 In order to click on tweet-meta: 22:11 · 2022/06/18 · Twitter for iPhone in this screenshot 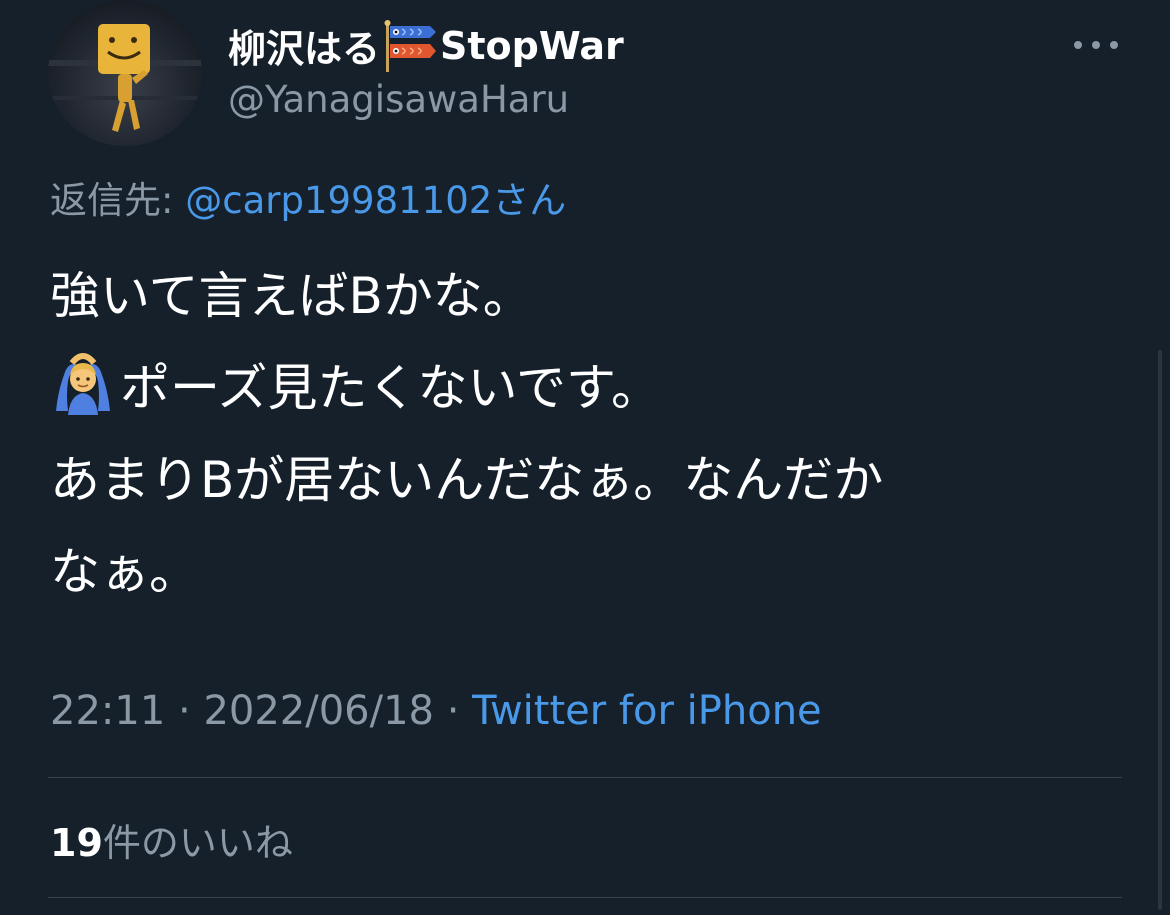, I will do `click(436, 711)`.